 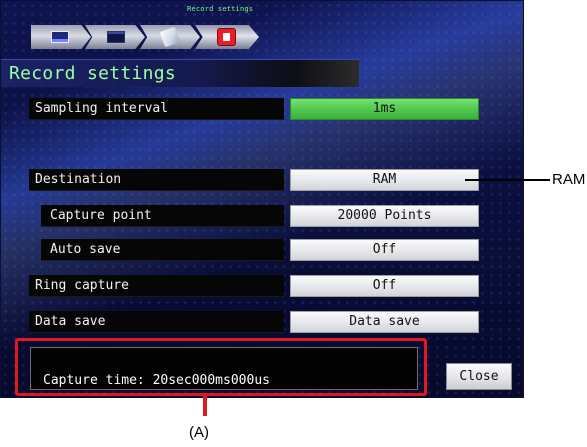 I want to click on record-settings-icon, so click(x=226, y=37).